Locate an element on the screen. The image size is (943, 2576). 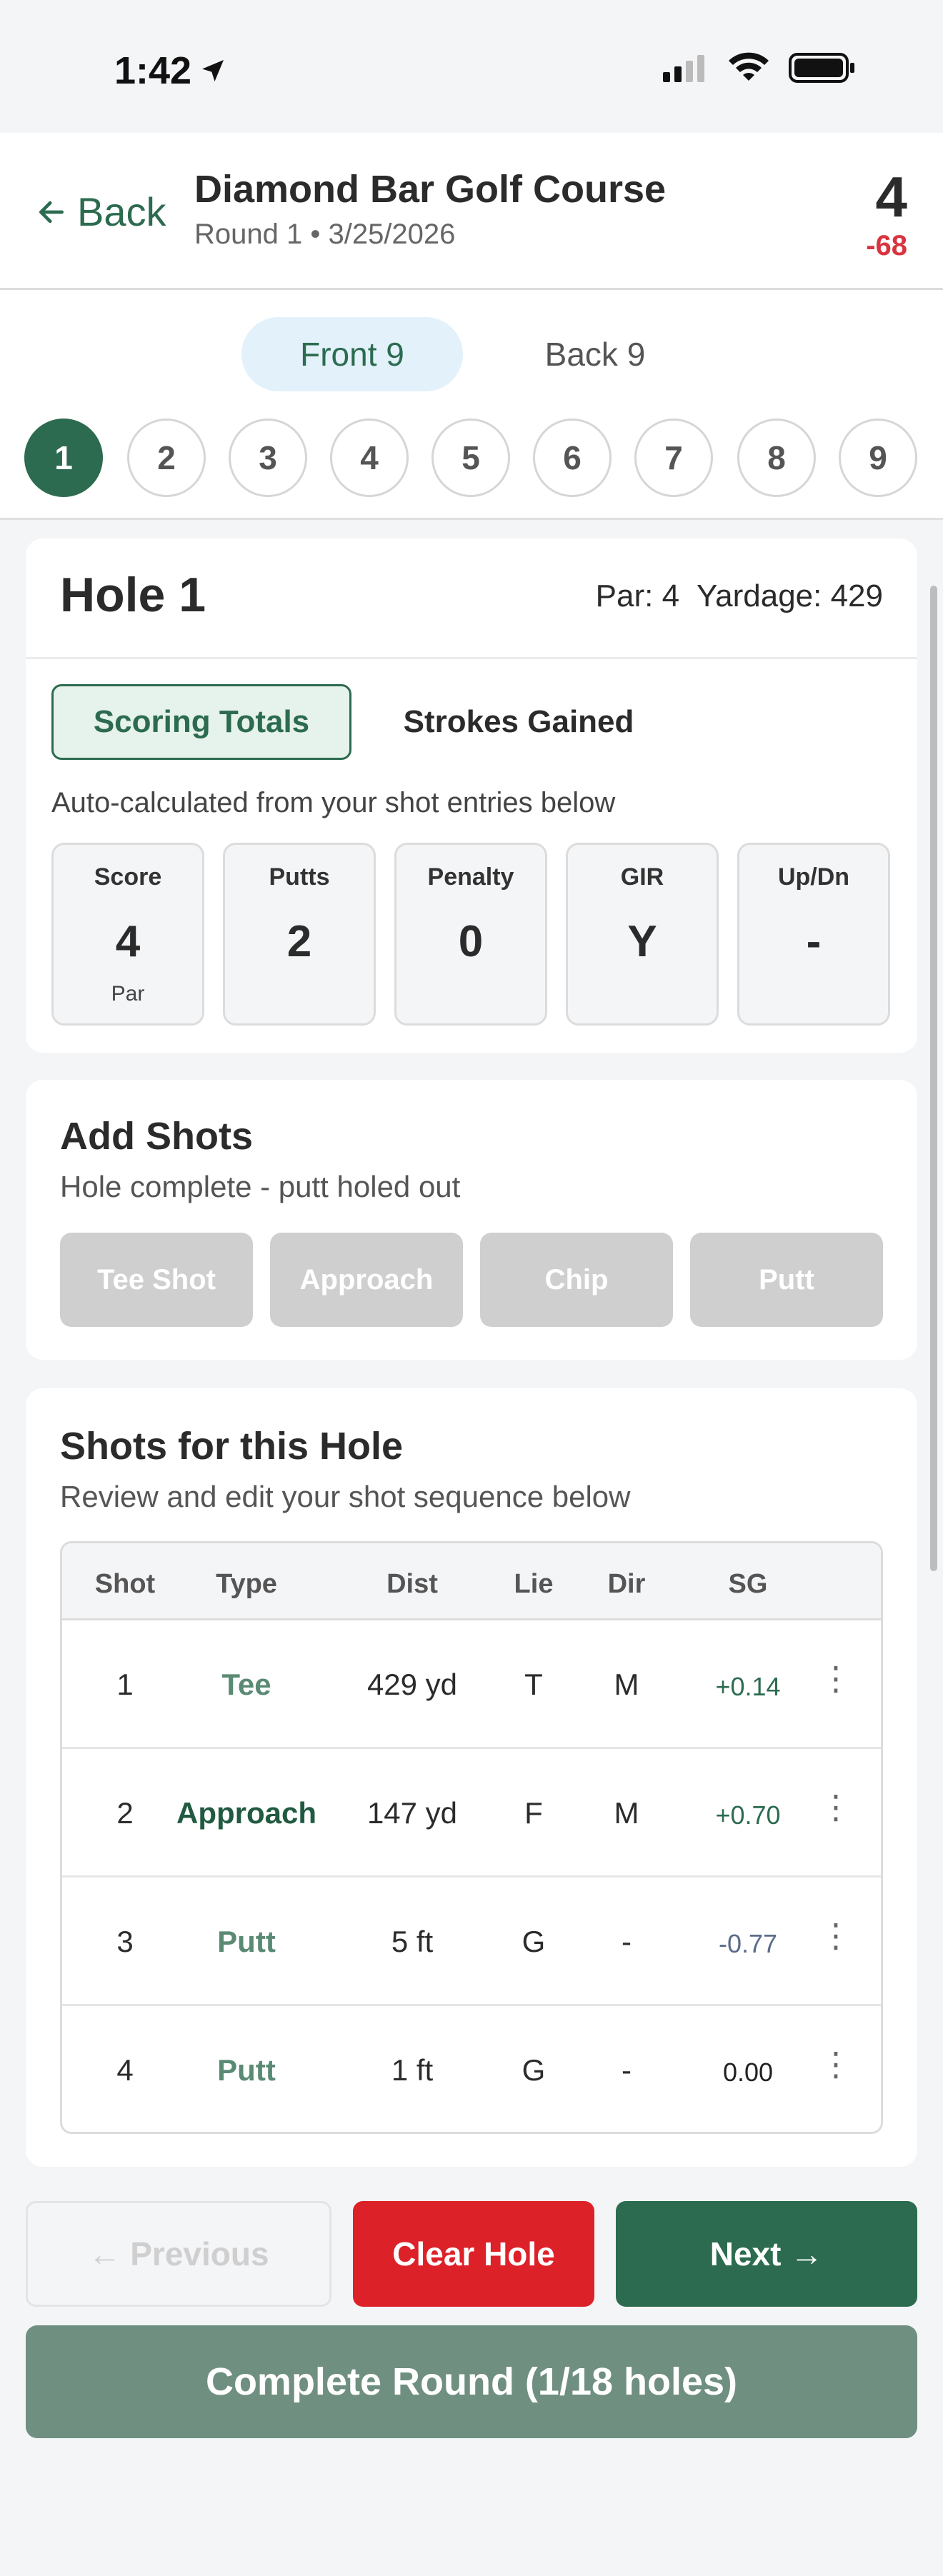
table-row: 2 Approach 147 yd F M +0.70 ⋮ is located at coordinates (471, 1813).